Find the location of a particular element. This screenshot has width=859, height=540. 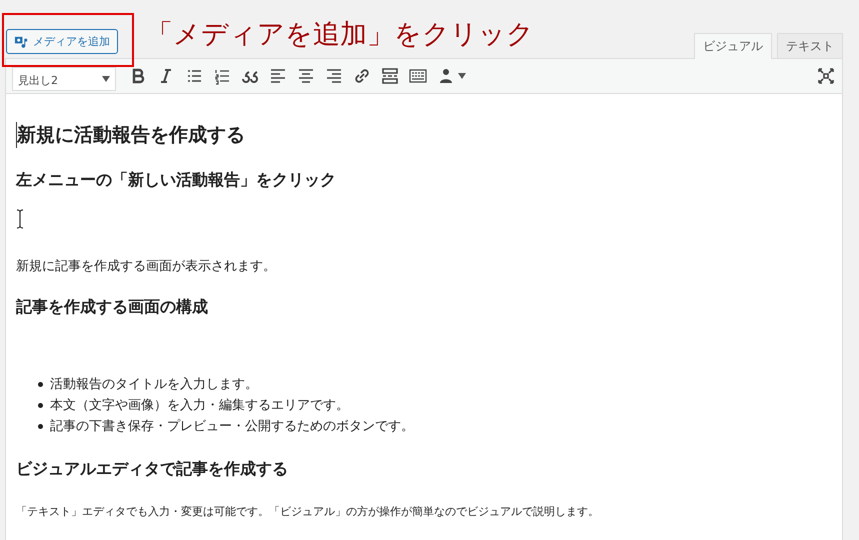

align-left-icon is located at coordinates (278, 76).